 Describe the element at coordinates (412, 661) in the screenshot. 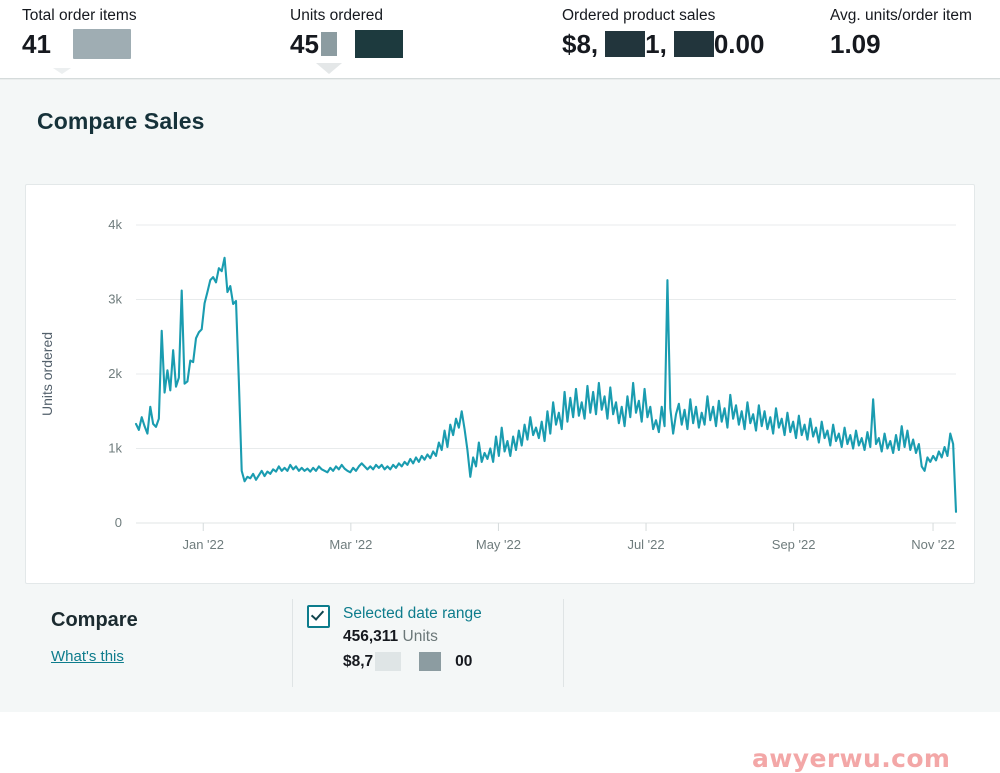

I see `legend-sales-row: $8,7 00` at that location.